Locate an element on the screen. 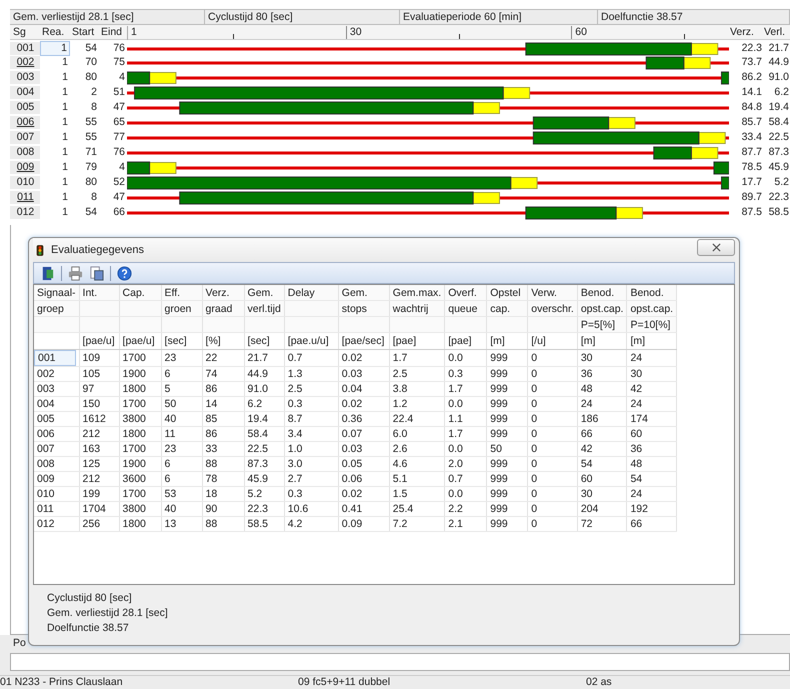 The height and width of the screenshot is (689, 790). table-cell: 002 is located at coordinates (55, 374).